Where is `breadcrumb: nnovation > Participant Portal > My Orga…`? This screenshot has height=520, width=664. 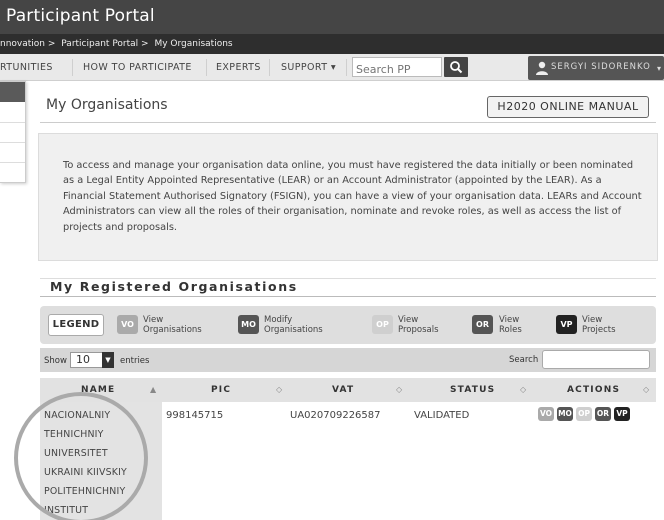
breadcrumb: nnovation > Participant Portal > My Orga… is located at coordinates (332, 44).